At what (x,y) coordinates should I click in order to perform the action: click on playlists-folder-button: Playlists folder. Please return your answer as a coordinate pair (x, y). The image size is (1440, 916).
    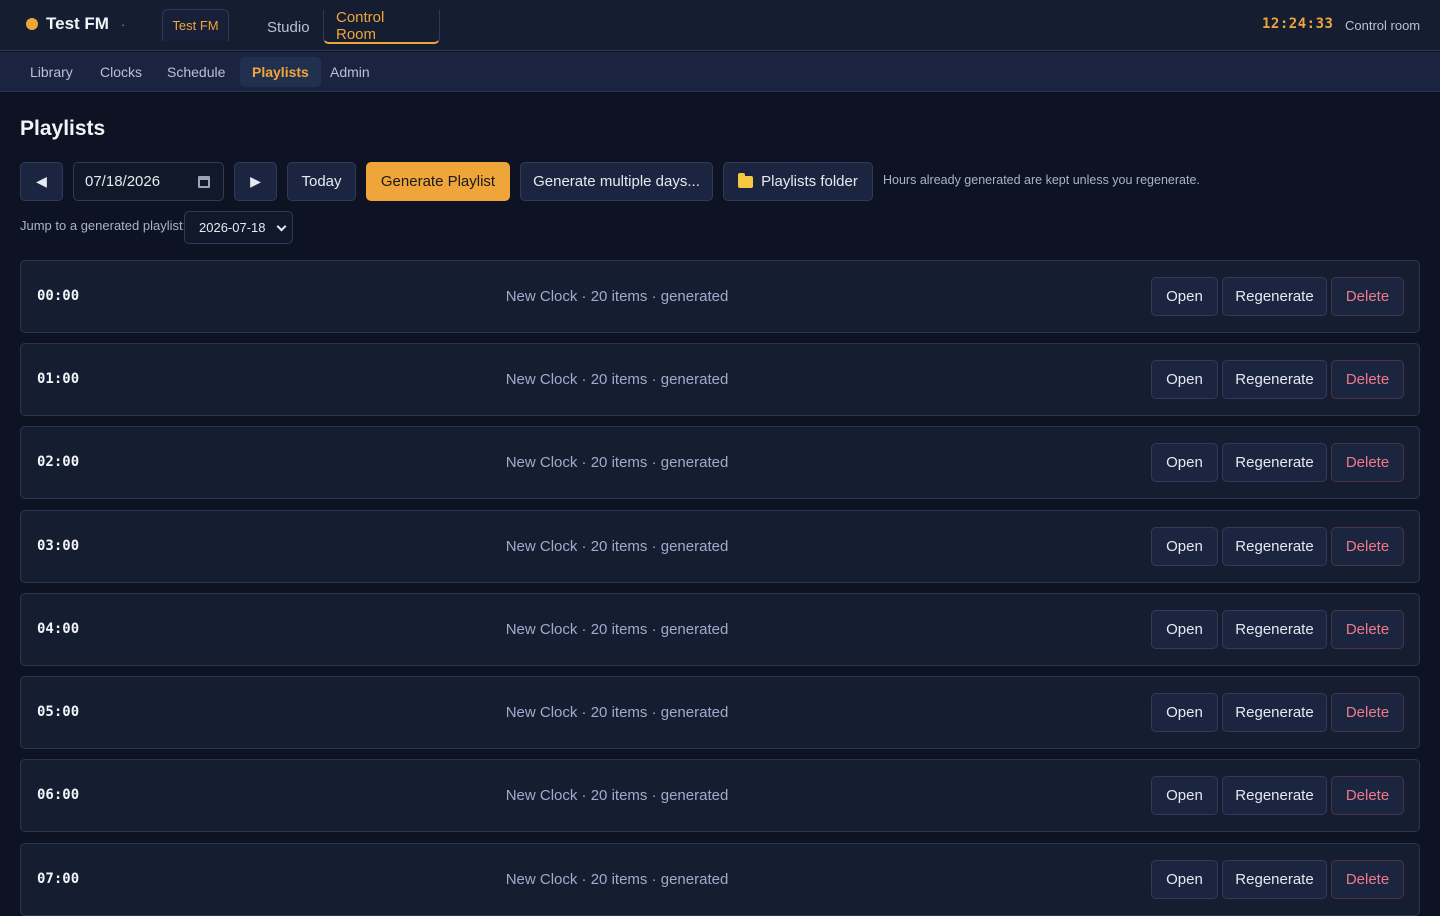
    Looking at the image, I should click on (798, 181).